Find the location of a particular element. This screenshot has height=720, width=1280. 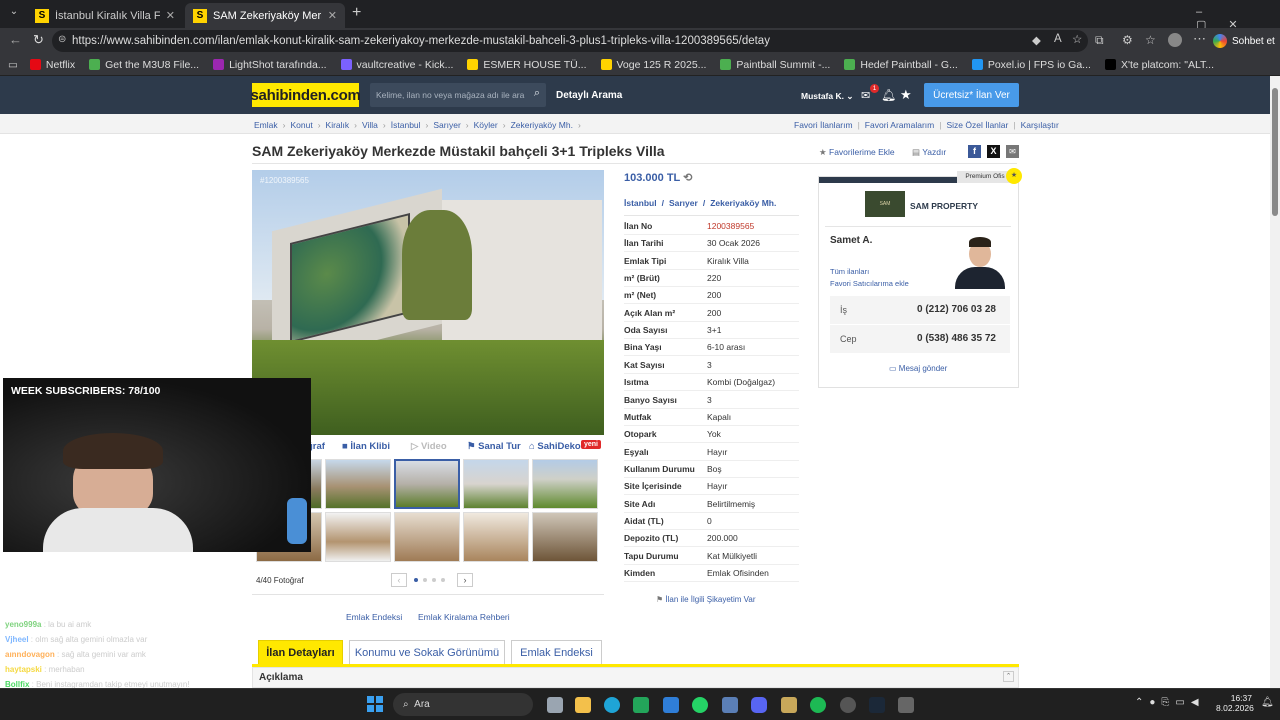

start-windows-icon is located at coordinates (375, 704).